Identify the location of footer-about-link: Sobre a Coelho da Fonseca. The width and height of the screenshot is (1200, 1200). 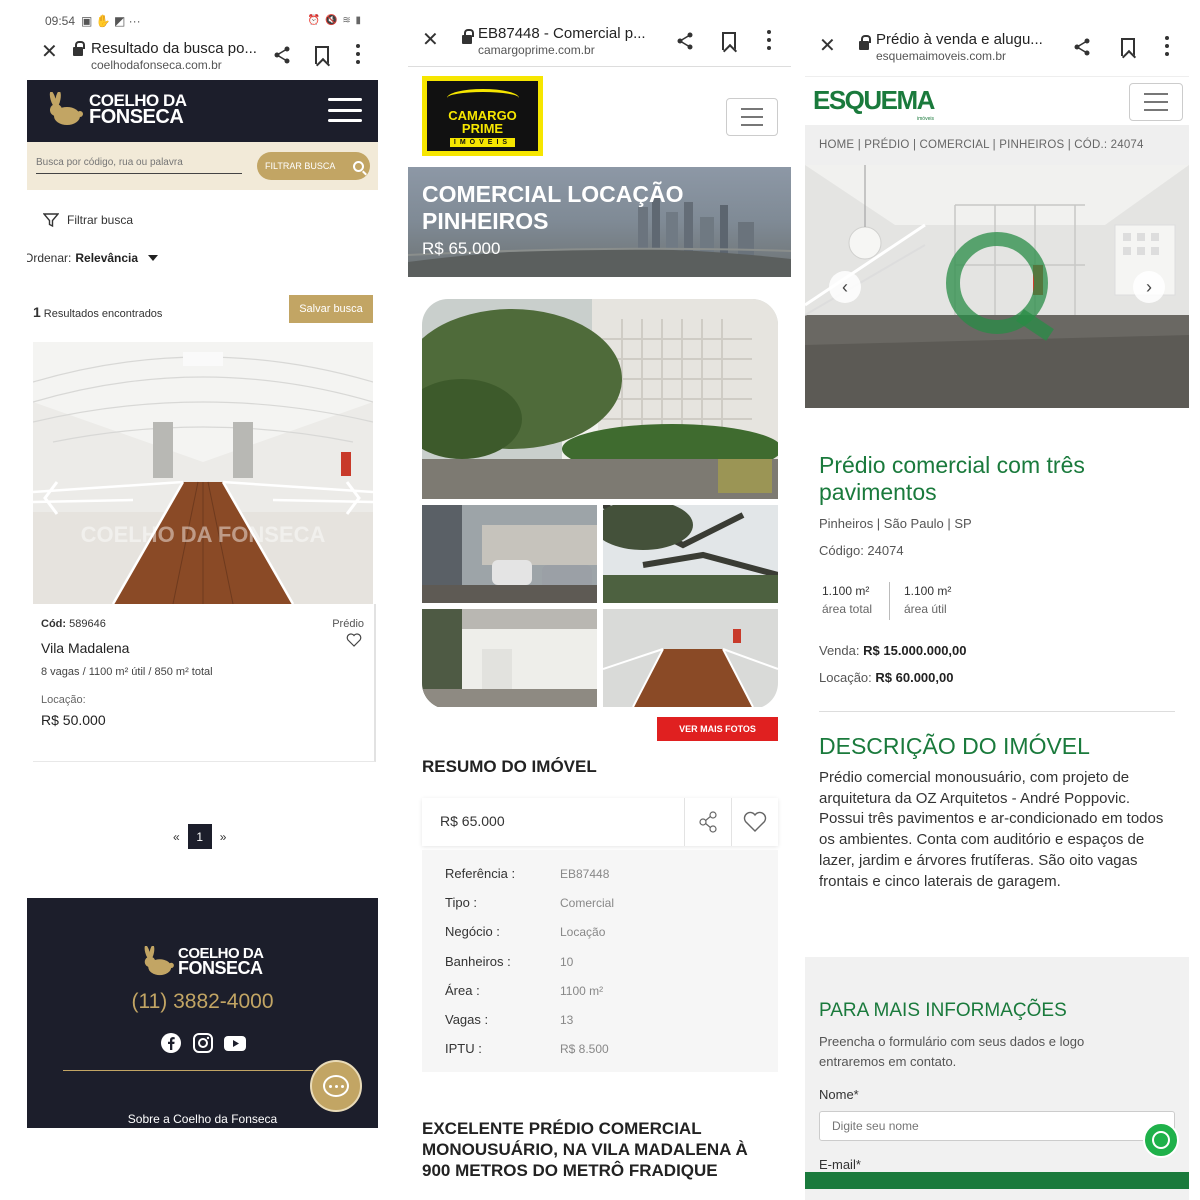
(202, 1119).